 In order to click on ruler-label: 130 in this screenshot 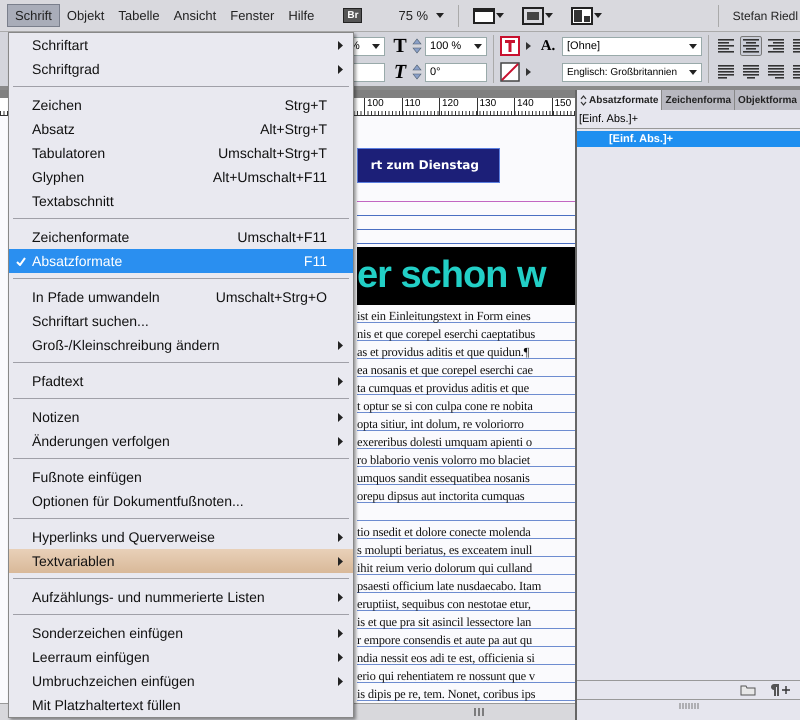, I will do `click(488, 106)`.